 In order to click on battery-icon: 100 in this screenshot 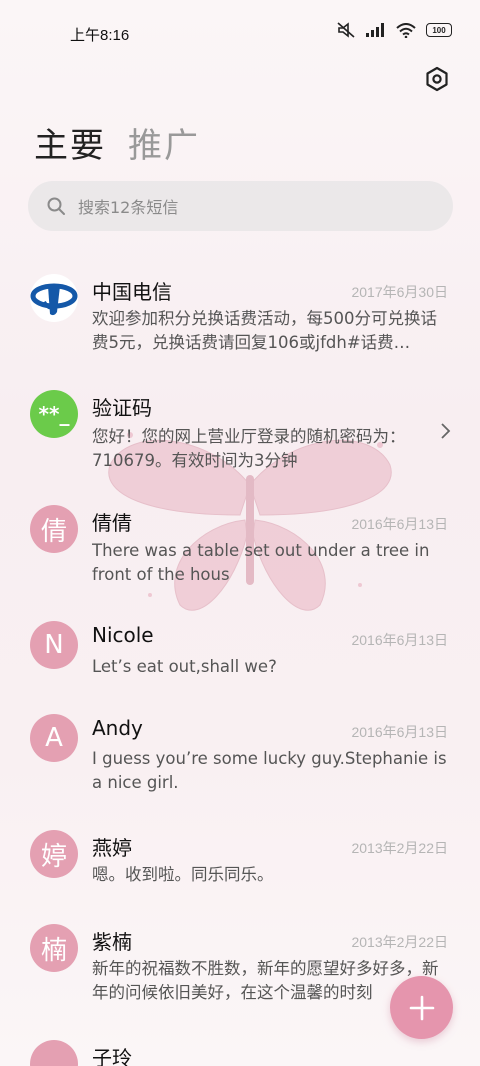, I will do `click(439, 30)`.